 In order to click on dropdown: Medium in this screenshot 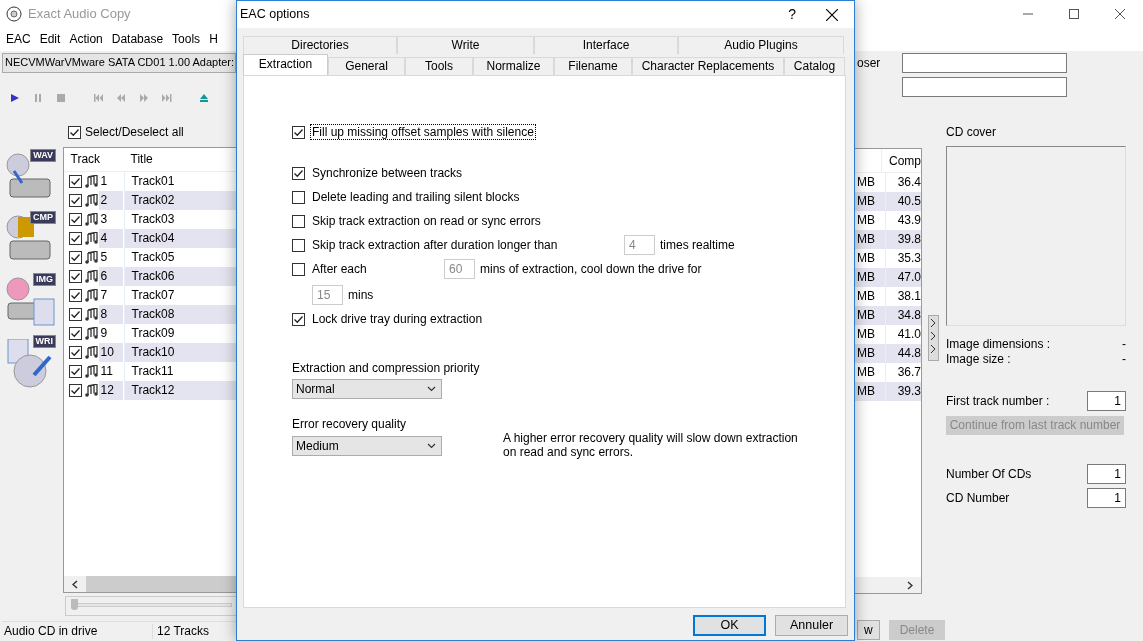, I will do `click(367, 445)`.